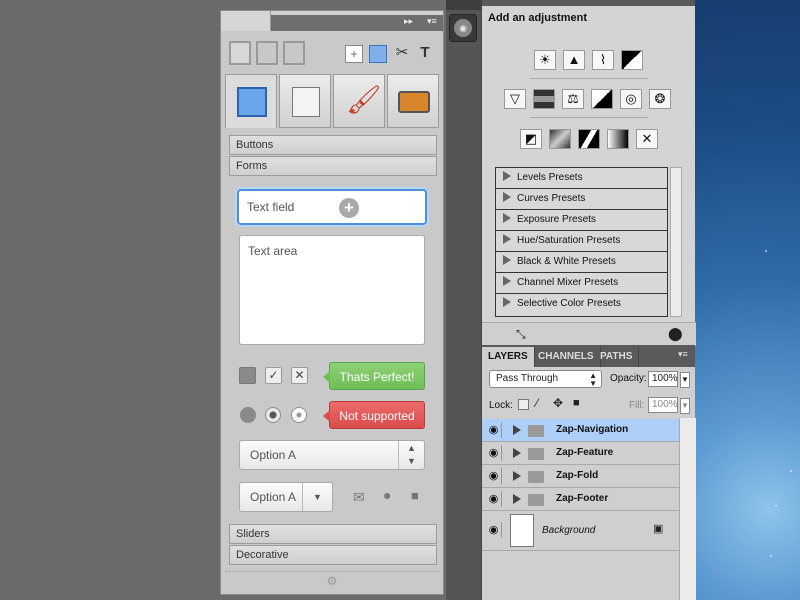 The width and height of the screenshot is (800, 600). What do you see at coordinates (463, 28) in the screenshot?
I see `zap-launcher-button: ◉` at bounding box center [463, 28].